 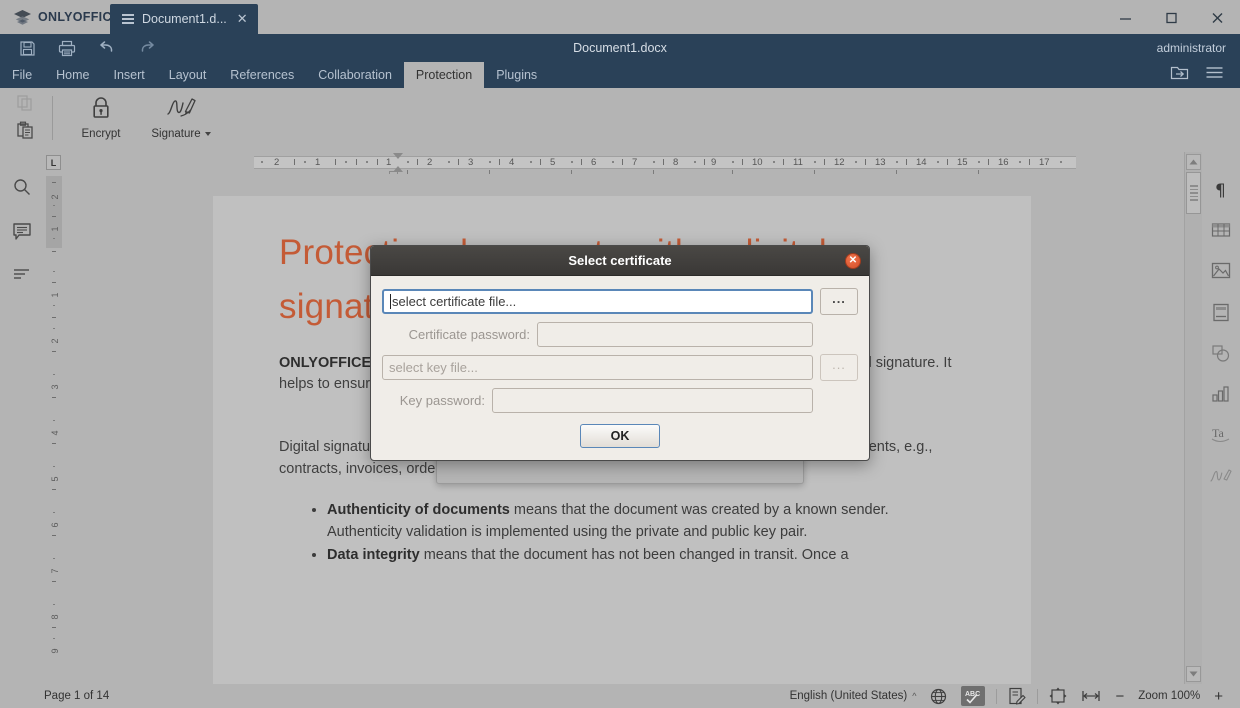 What do you see at coordinates (22, 418) in the screenshot?
I see `left-sidebar` at bounding box center [22, 418].